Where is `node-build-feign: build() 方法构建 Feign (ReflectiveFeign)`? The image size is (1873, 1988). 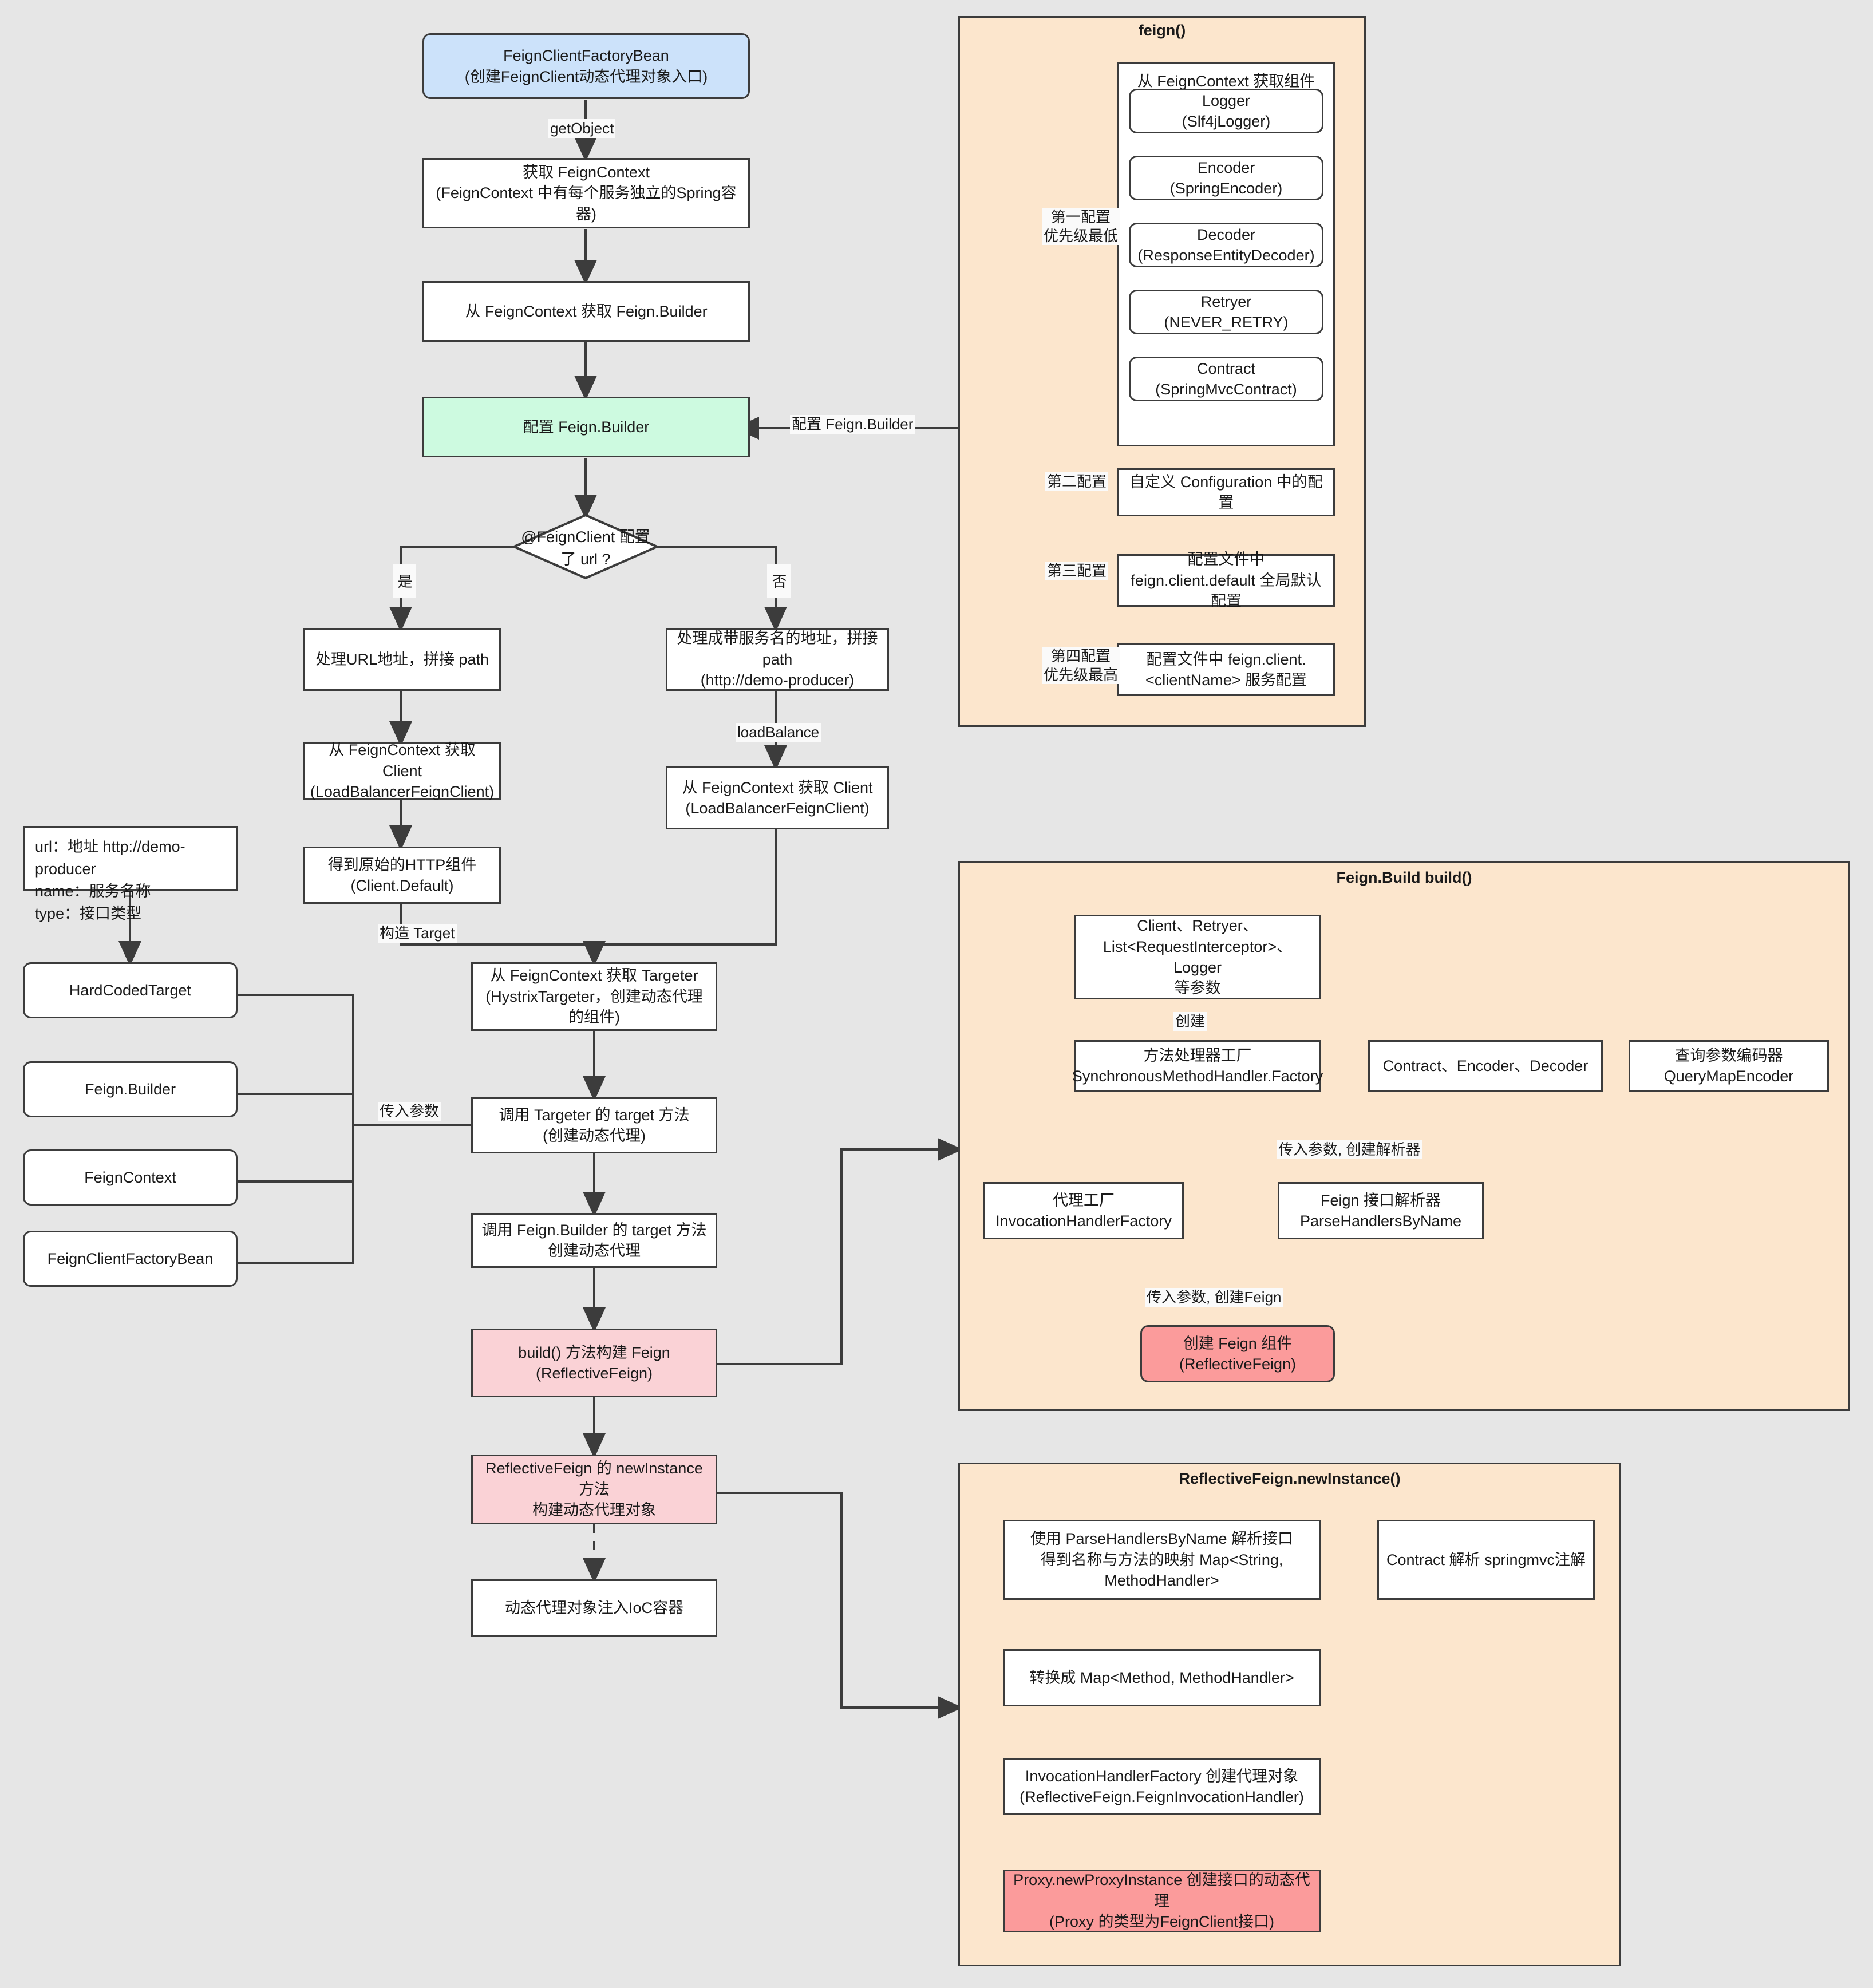 node-build-feign: build() 方法构建 Feign (ReflectiveFeign) is located at coordinates (594, 1363).